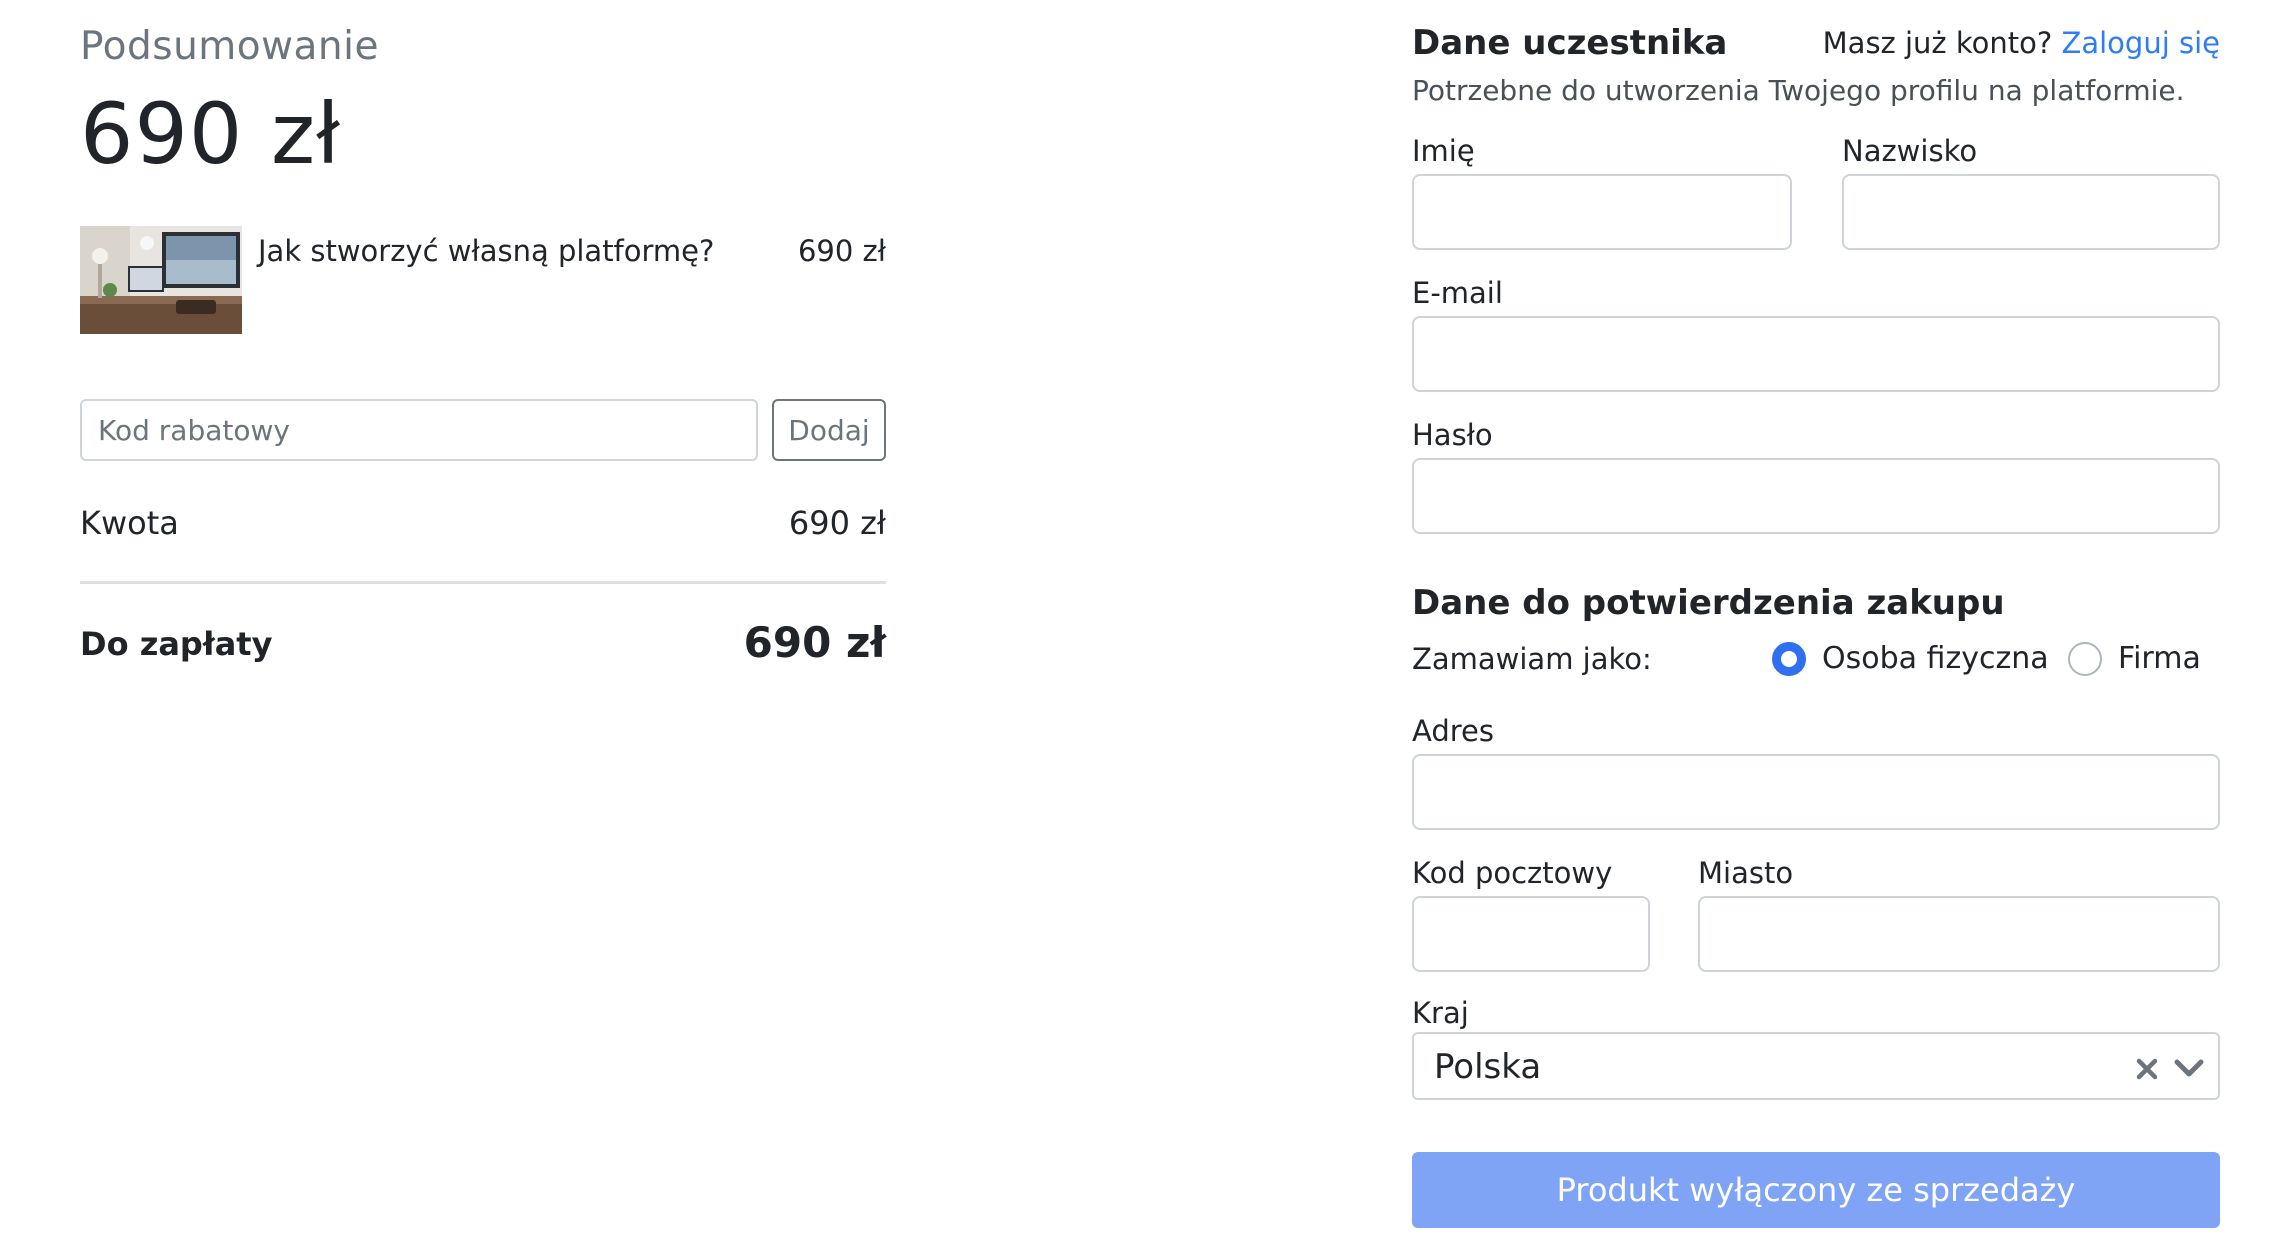 The height and width of the screenshot is (1254, 2288). Describe the element at coordinates (1440, 1013) in the screenshot. I see `country-label: Kraj` at that location.